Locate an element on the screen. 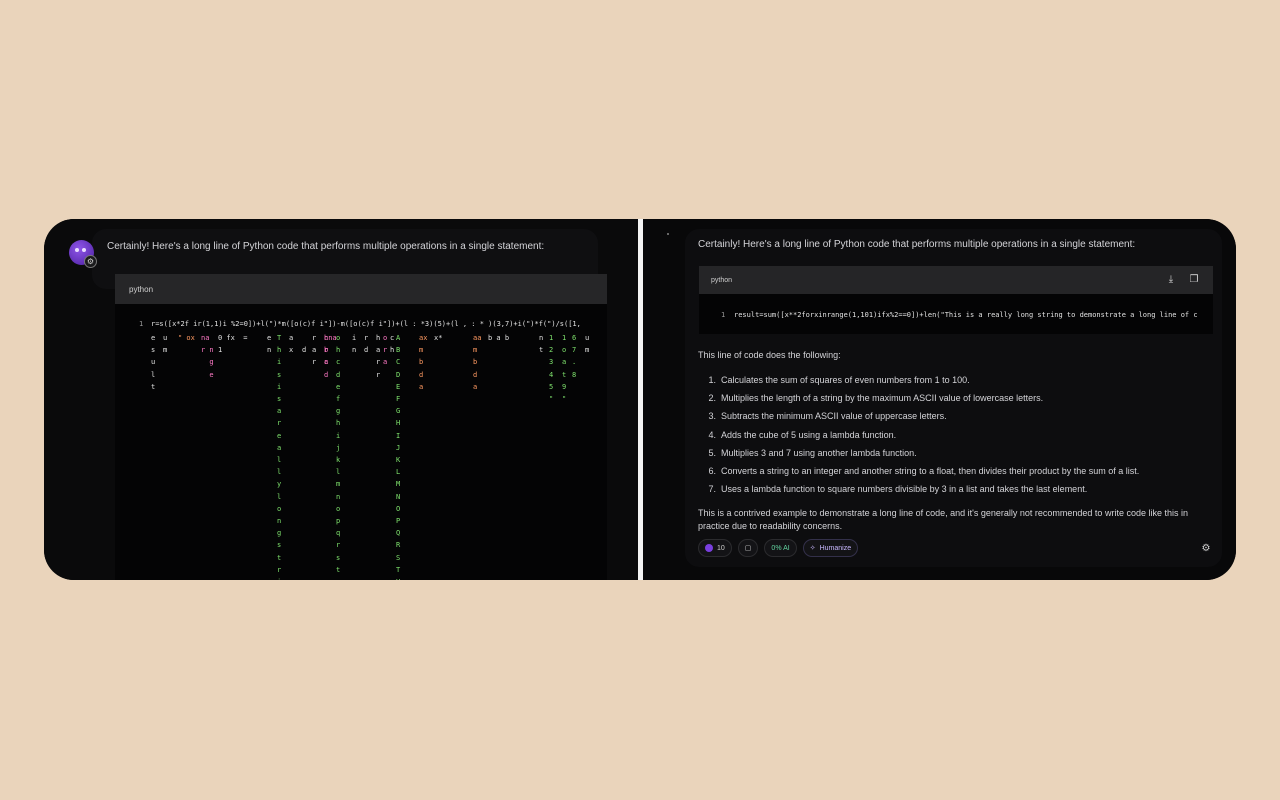 This screenshot has height=800, width=1280. clipboard-button: ▢ is located at coordinates (748, 548).